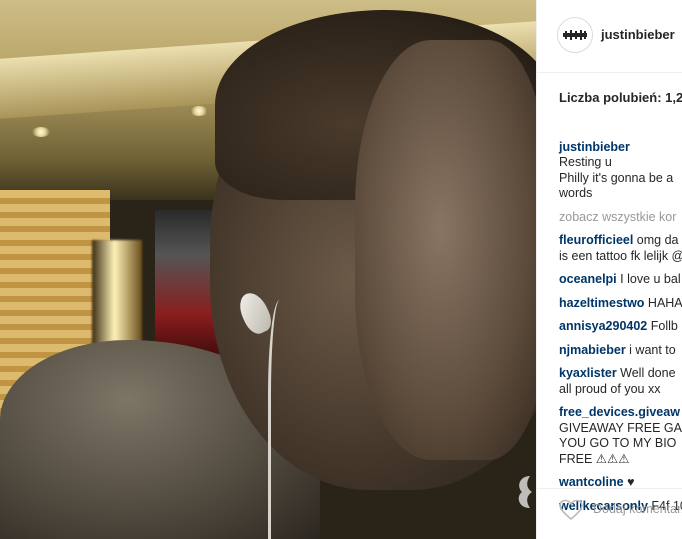 This screenshot has height=539, width=682. What do you see at coordinates (601, 303) in the screenshot?
I see `comment-user: hazeltimestwo` at bounding box center [601, 303].